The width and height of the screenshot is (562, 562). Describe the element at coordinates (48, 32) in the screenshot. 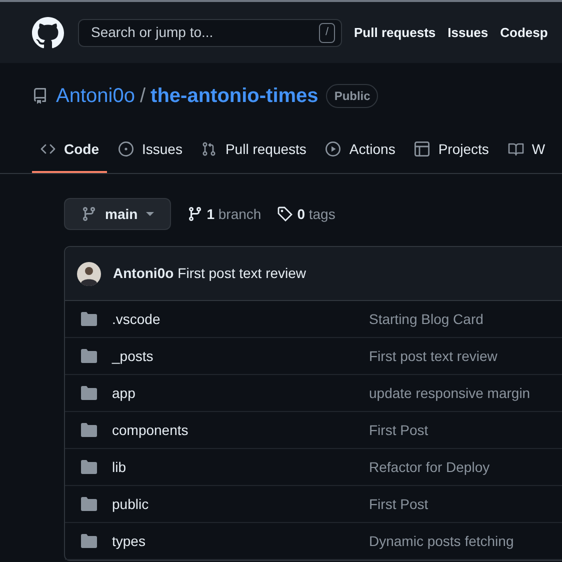

I see `github-logo-icon` at that location.